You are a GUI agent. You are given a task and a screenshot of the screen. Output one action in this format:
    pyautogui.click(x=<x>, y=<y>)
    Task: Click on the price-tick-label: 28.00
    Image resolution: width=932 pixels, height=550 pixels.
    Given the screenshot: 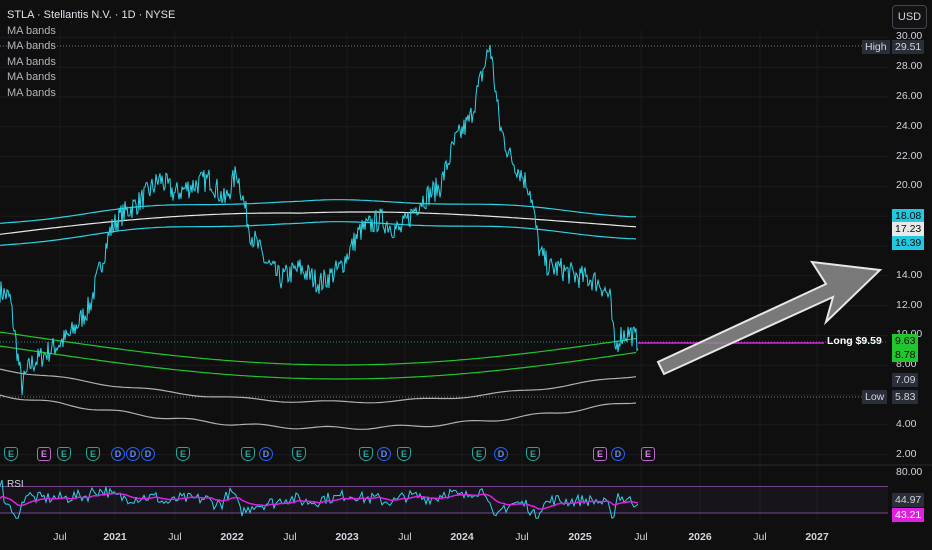 What is the action you would take?
    pyautogui.click(x=909, y=66)
    